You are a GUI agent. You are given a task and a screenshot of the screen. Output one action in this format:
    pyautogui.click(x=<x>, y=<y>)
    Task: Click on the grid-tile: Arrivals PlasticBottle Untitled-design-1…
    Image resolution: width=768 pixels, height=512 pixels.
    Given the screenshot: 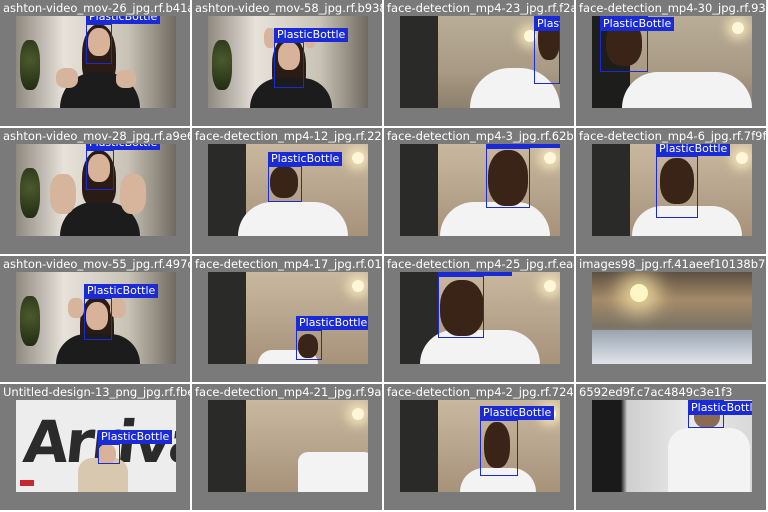 What is the action you would take?
    pyautogui.click(x=95, y=447)
    